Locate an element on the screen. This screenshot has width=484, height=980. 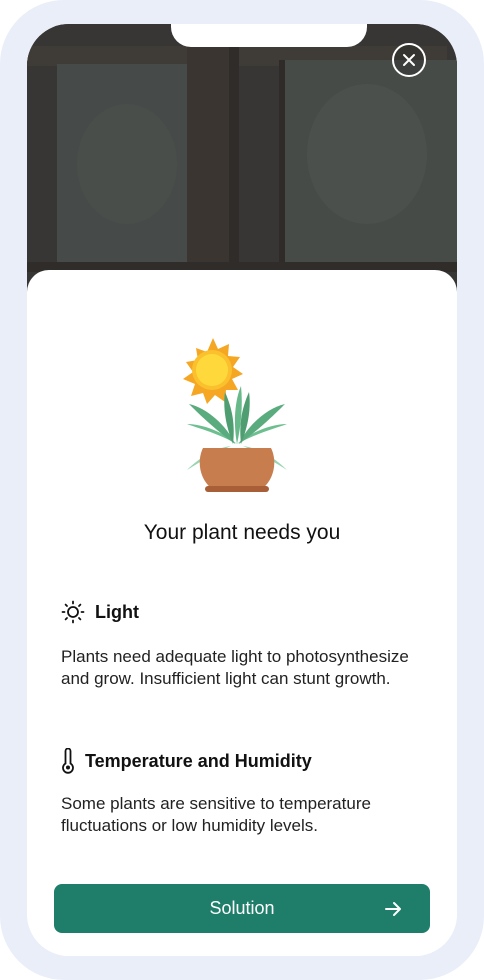
pot is located at coordinates (237, 470).